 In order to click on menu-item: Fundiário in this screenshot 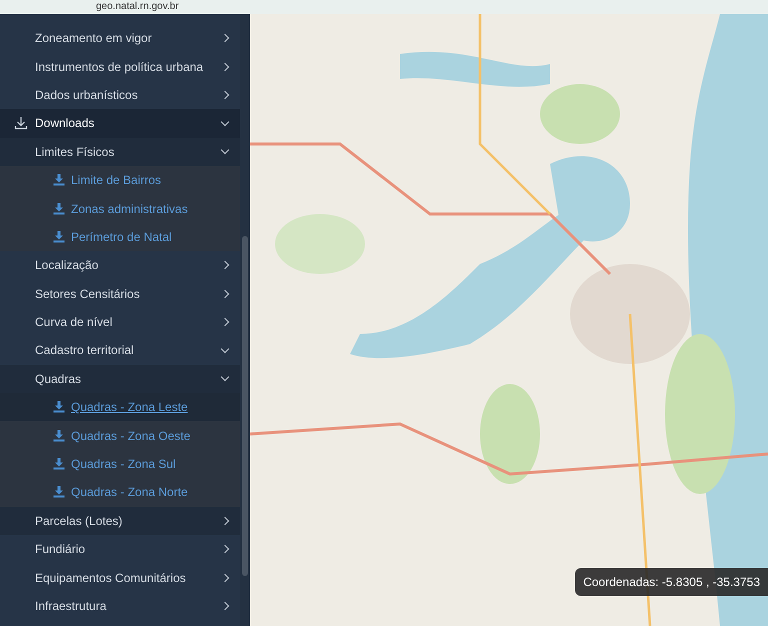, I will do `click(120, 549)`.